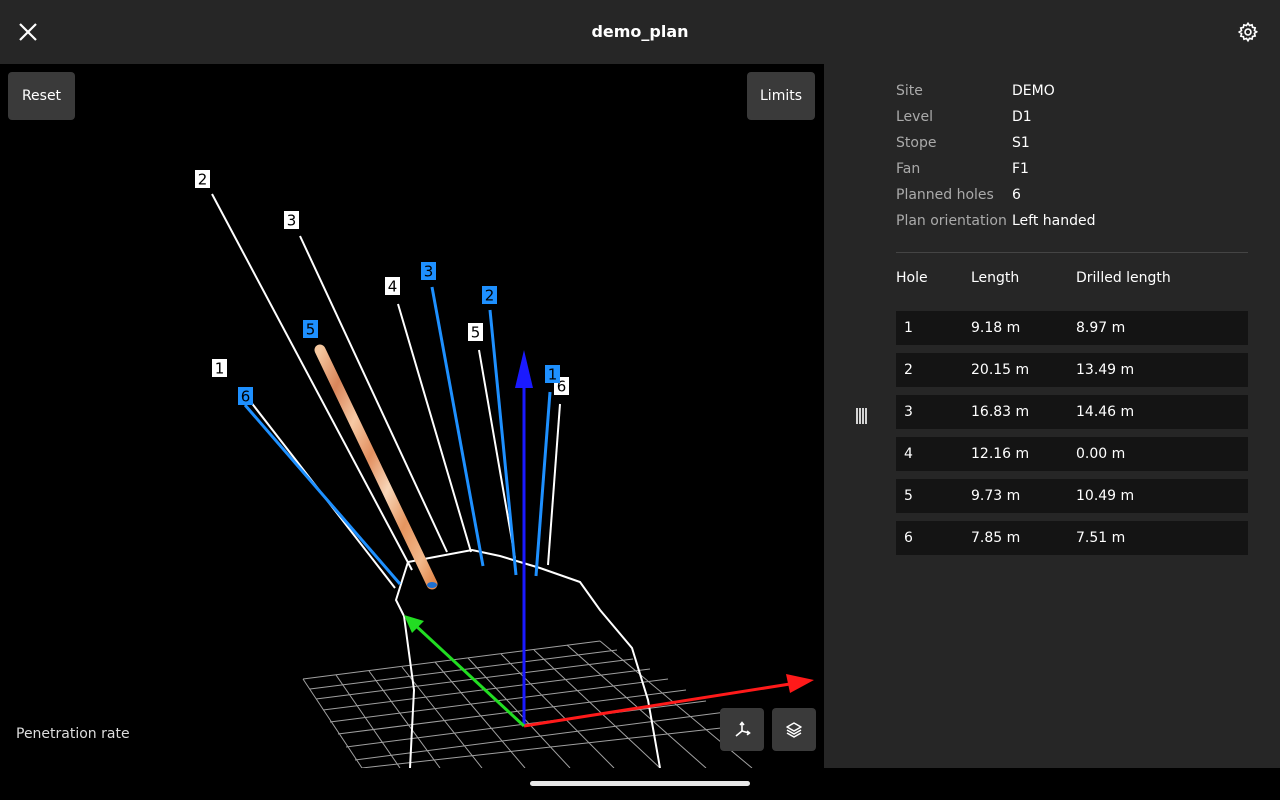 This screenshot has height=800, width=1280. I want to click on gear-icon, so click(1248, 32).